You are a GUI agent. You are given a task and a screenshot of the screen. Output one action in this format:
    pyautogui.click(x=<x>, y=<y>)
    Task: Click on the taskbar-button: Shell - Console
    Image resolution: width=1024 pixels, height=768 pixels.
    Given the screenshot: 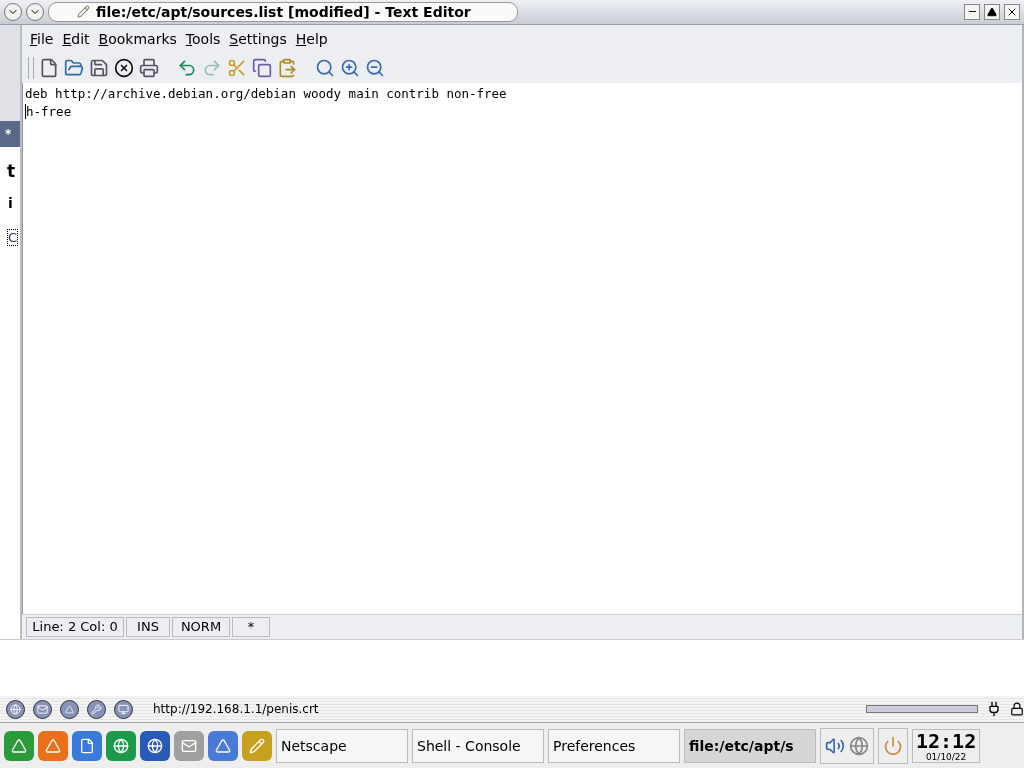 What is the action you would take?
    pyautogui.click(x=478, y=745)
    